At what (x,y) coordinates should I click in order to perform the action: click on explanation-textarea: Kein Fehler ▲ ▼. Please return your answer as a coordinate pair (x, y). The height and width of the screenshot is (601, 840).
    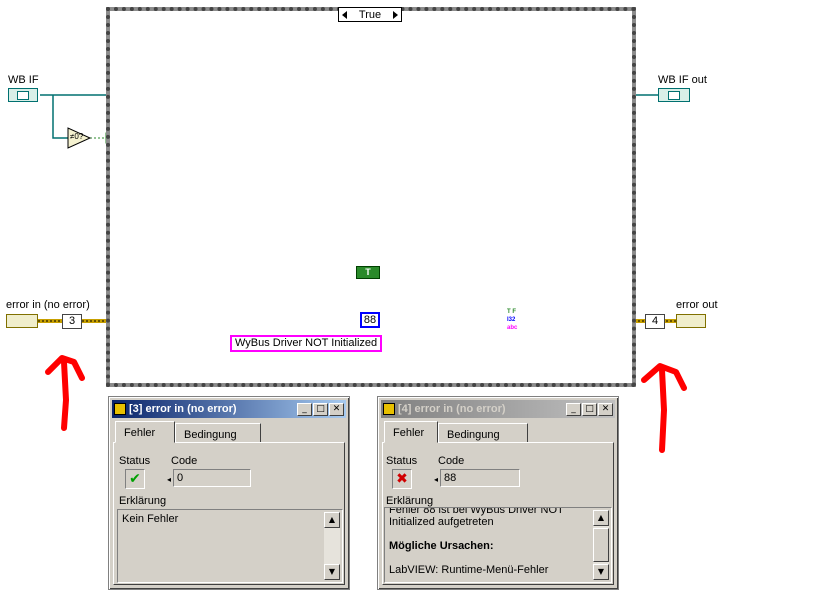
    Looking at the image, I should click on (230, 546).